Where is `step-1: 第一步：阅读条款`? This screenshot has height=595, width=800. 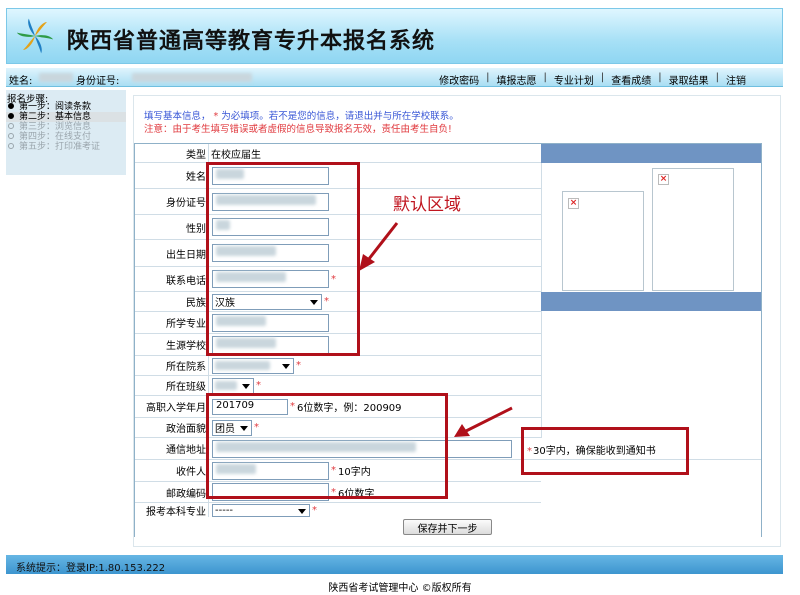 step-1: 第一步：阅读条款 is located at coordinates (66, 107).